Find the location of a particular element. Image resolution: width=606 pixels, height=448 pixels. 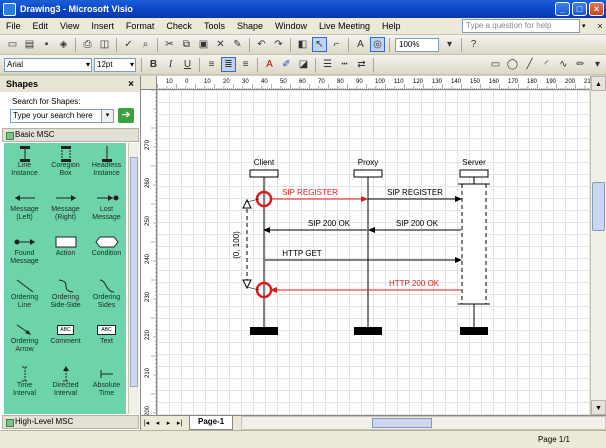

shape-found-message: Found Message is located at coordinates (24, 256).